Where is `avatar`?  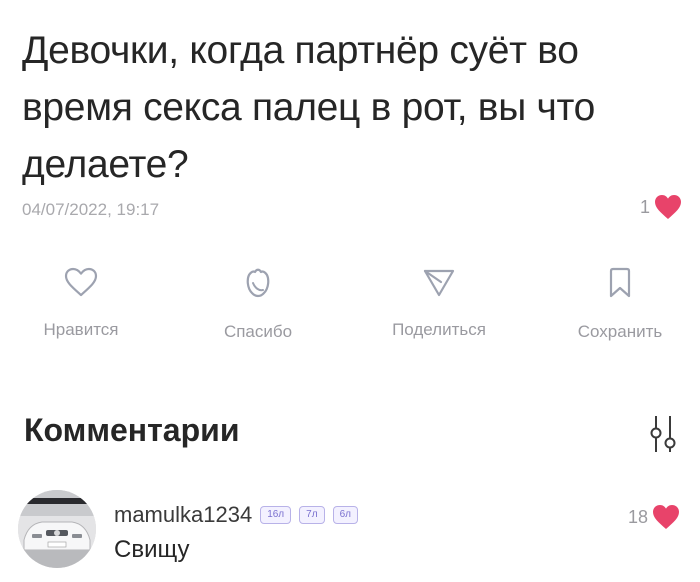
avatar is located at coordinates (57, 529).